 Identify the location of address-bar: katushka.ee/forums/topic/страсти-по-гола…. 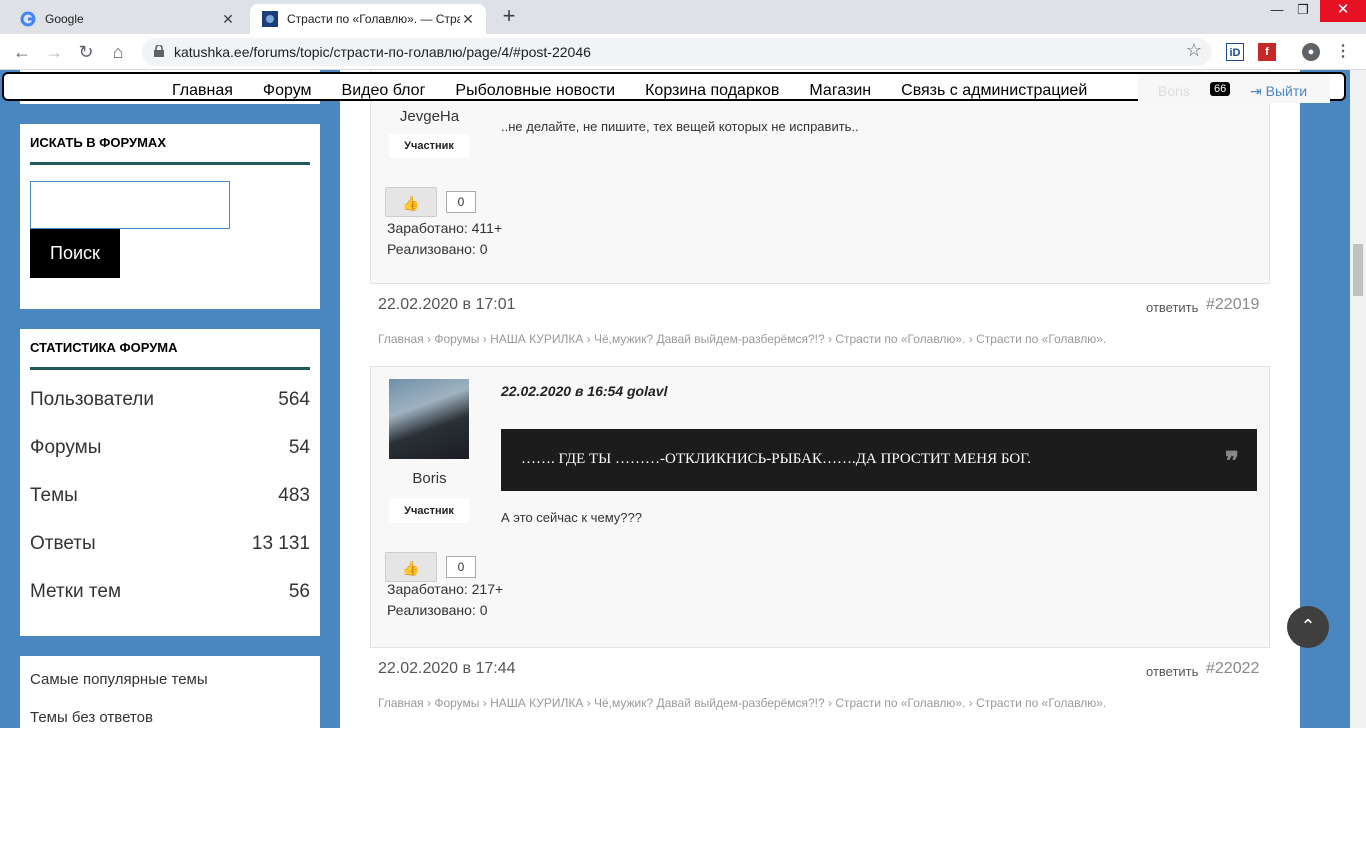
(677, 52).